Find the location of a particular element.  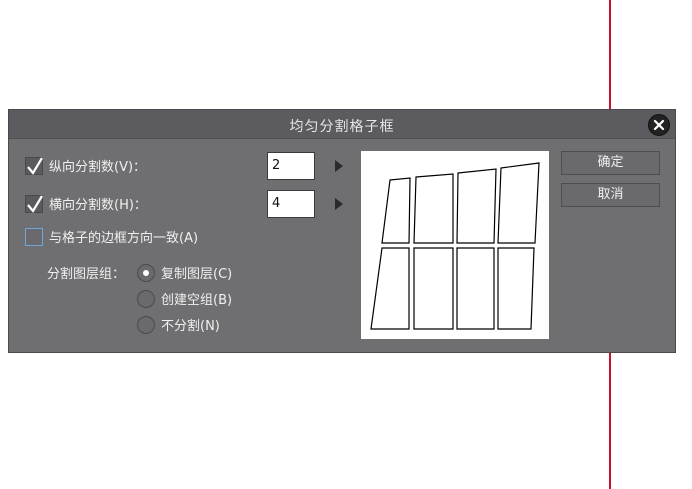

frame-split-preview is located at coordinates (455, 245).